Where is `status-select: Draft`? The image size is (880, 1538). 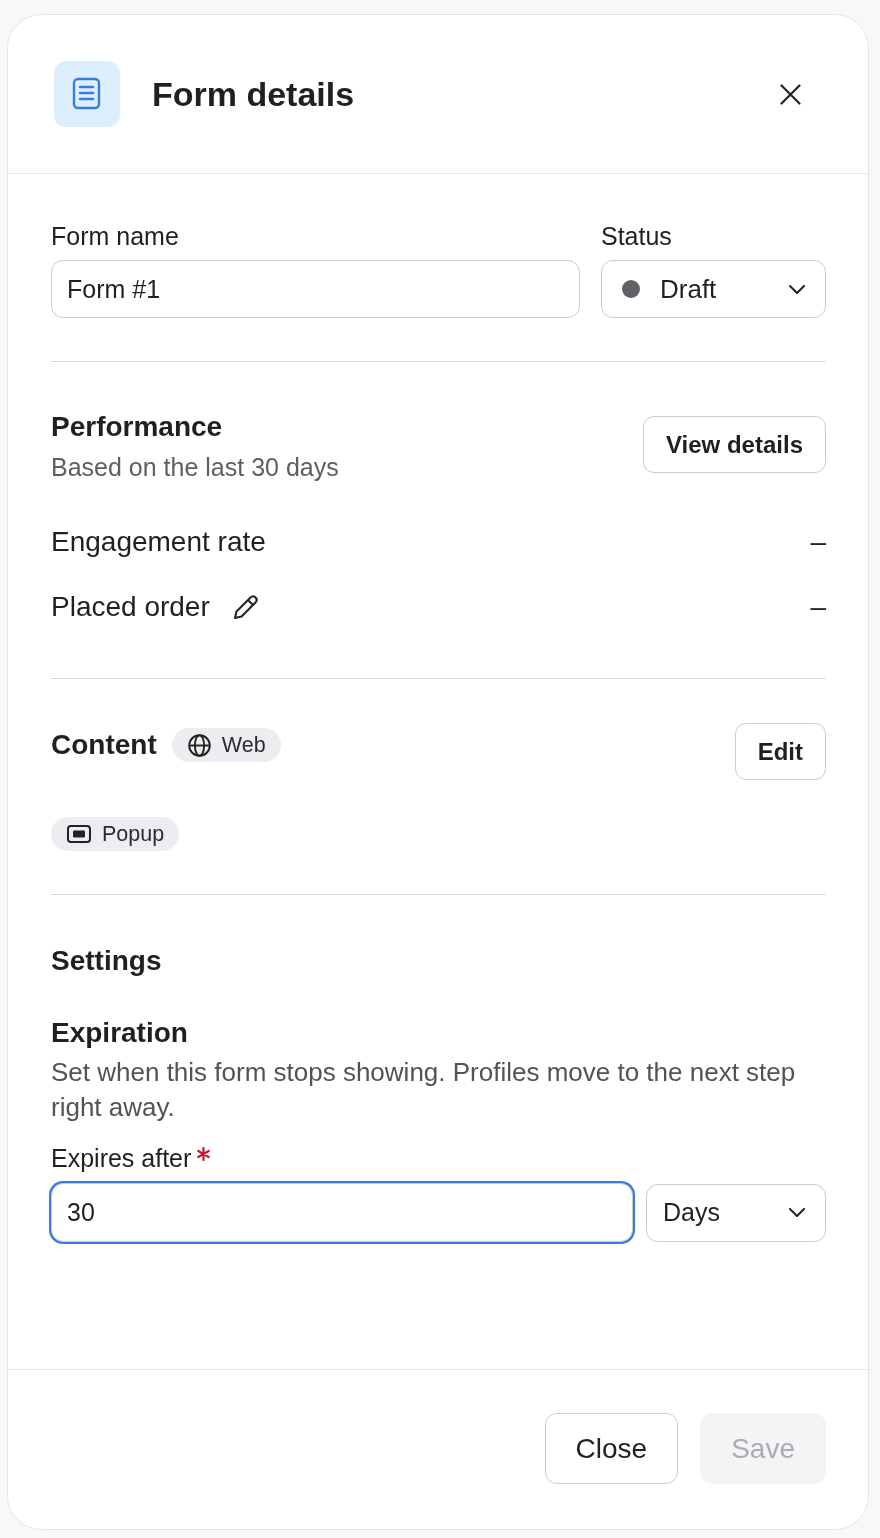 status-select: Draft is located at coordinates (713, 289).